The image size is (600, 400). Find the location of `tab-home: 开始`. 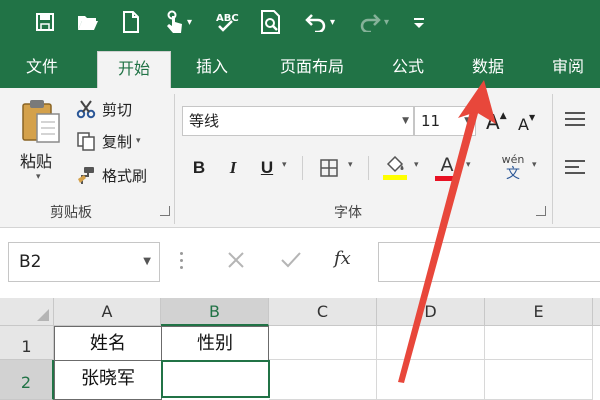

tab-home: 开始 is located at coordinates (134, 69).